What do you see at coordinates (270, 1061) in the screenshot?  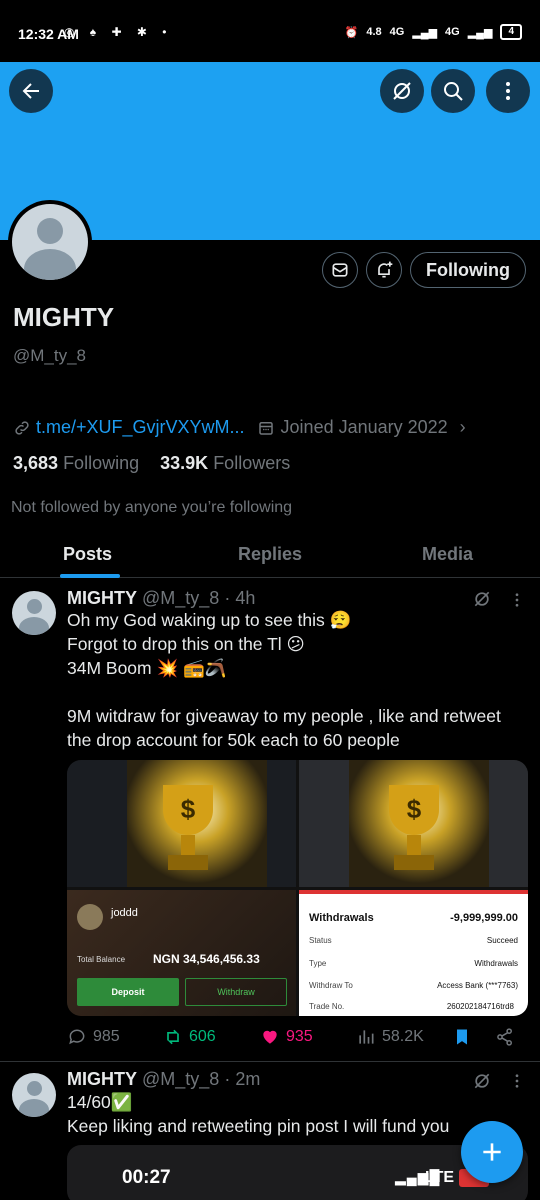 I see `post-divider` at bounding box center [270, 1061].